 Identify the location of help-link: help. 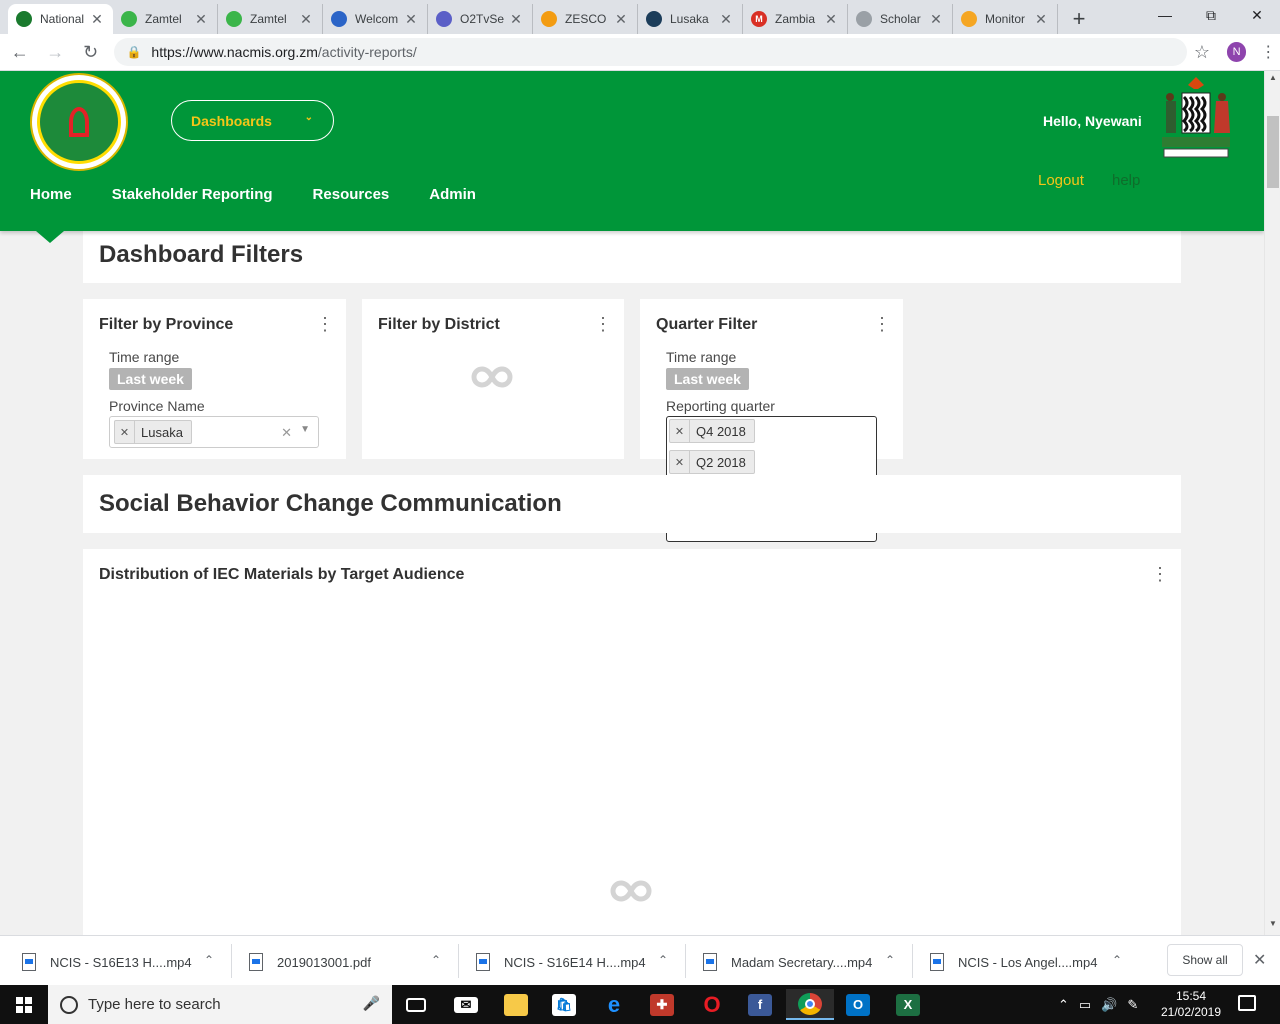
(1126, 180).